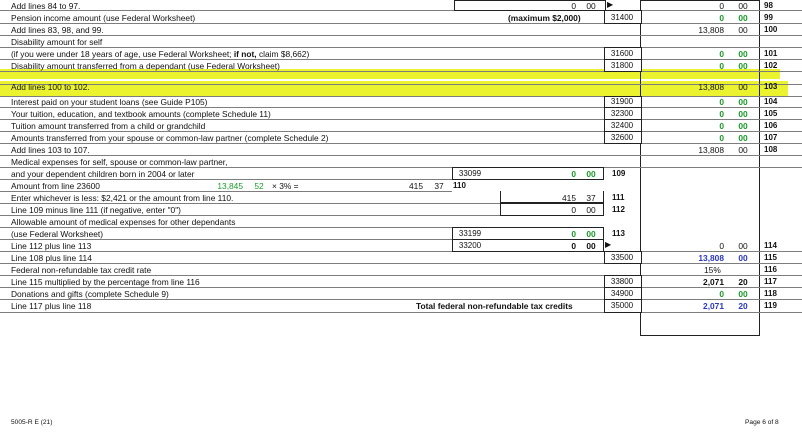 The width and height of the screenshot is (802, 435). I want to click on total-credits-label: Total federal non-refundable tax credits, so click(494, 306).